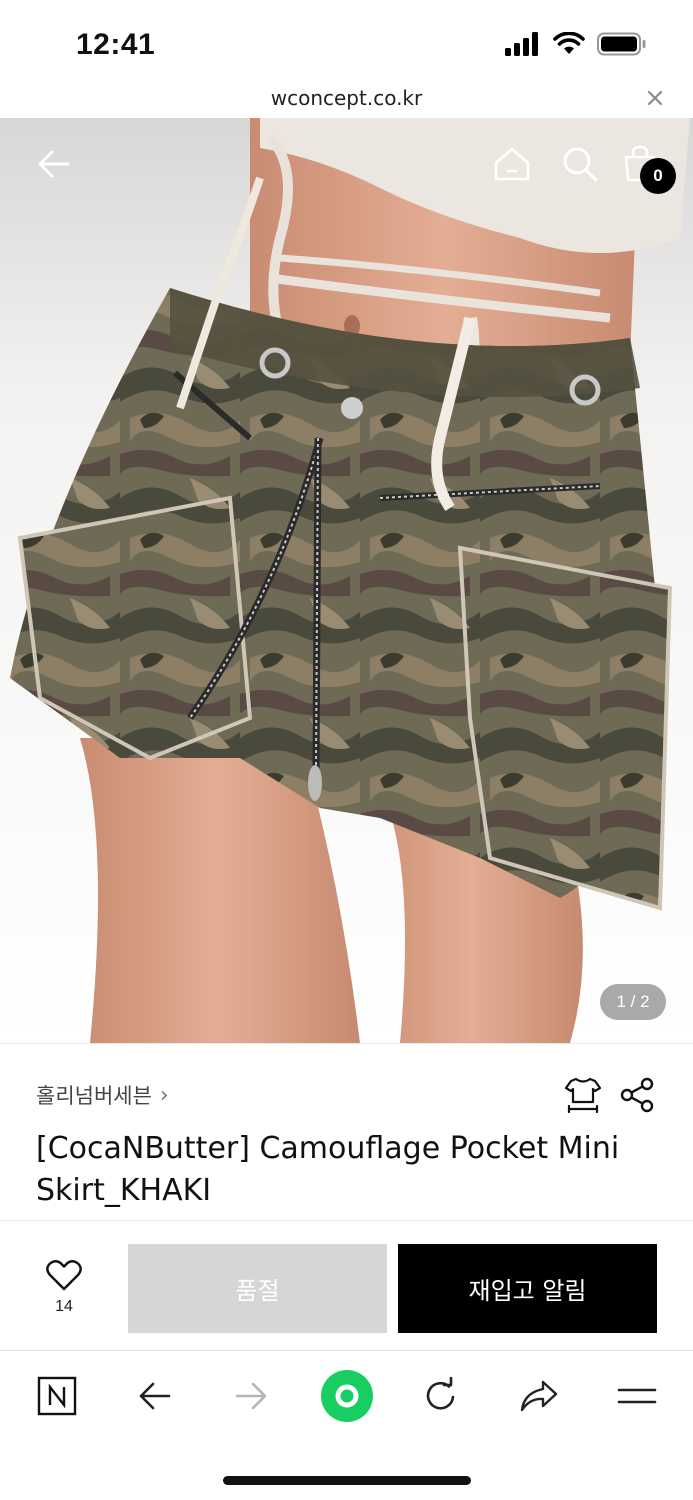  I want to click on close-icon, so click(655, 98).